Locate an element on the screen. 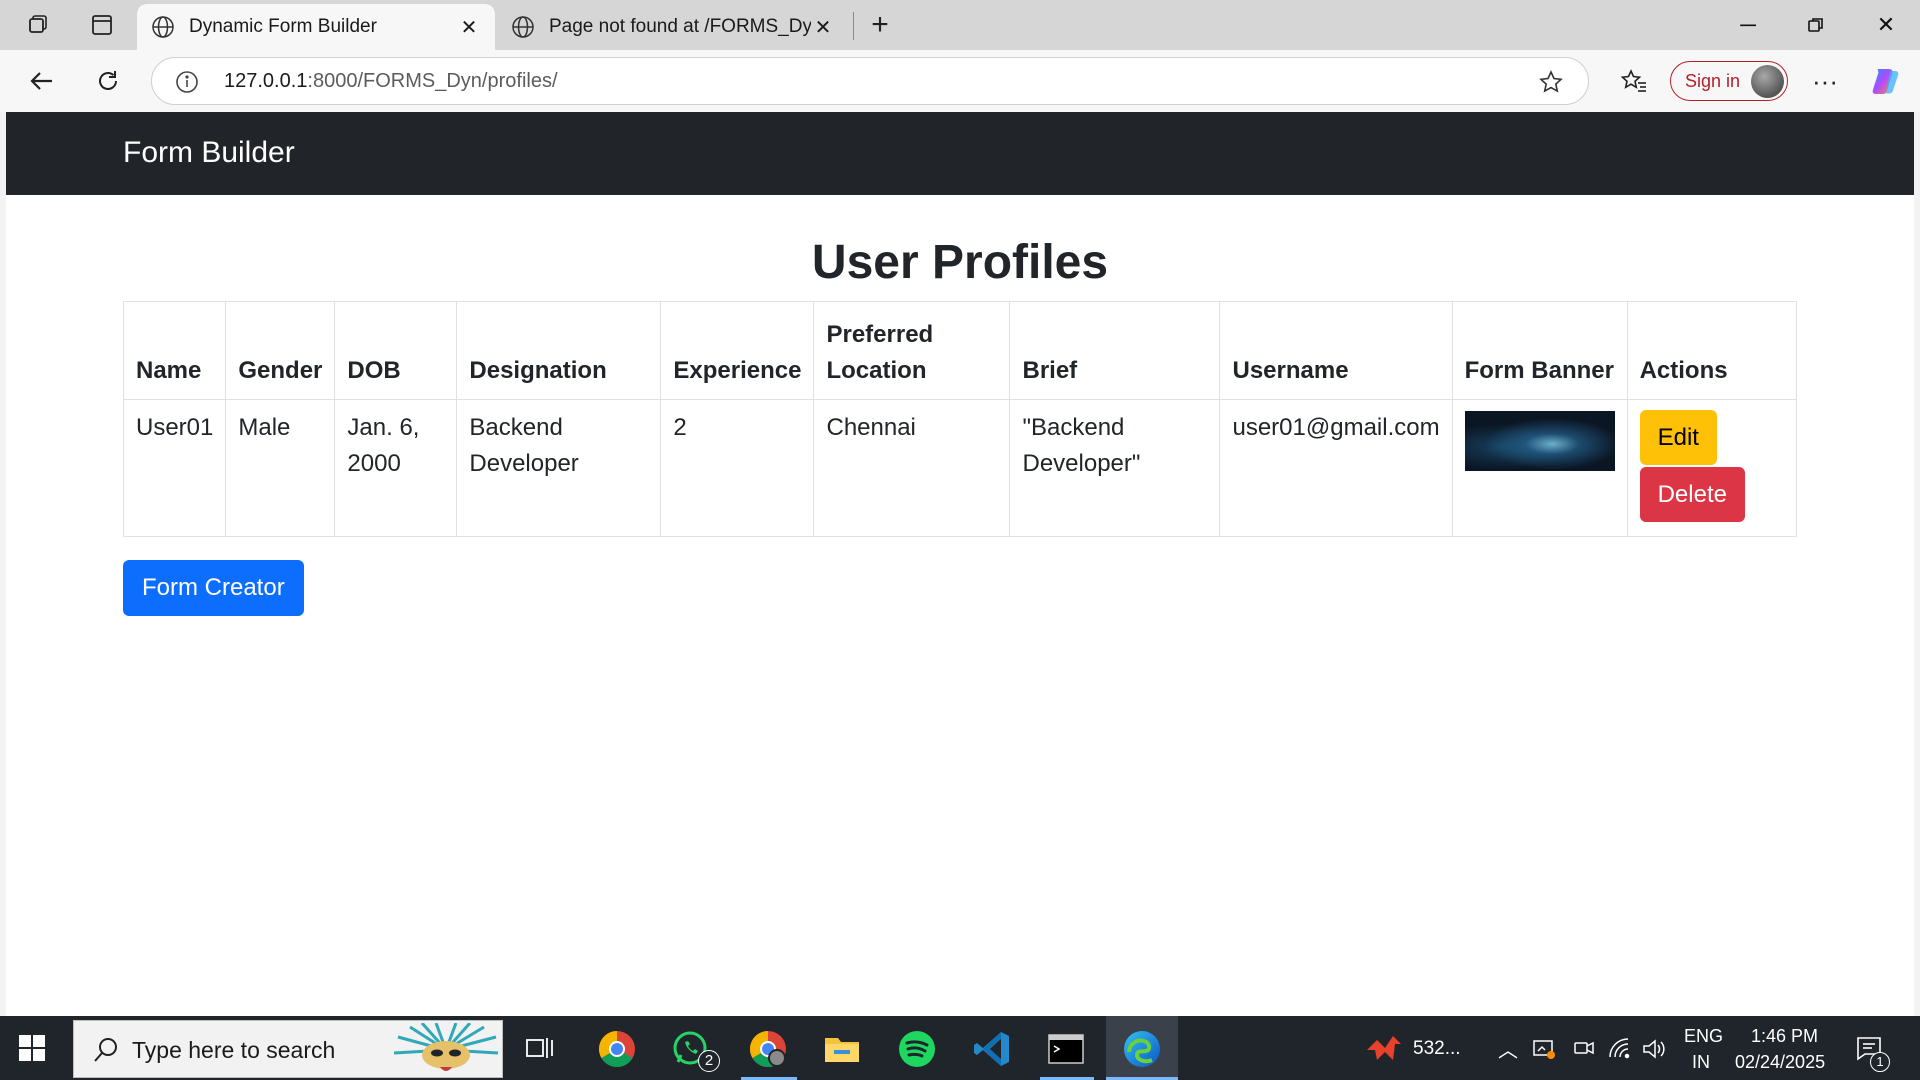 The width and height of the screenshot is (1920, 1080). cell-gender: Male is located at coordinates (280, 468).